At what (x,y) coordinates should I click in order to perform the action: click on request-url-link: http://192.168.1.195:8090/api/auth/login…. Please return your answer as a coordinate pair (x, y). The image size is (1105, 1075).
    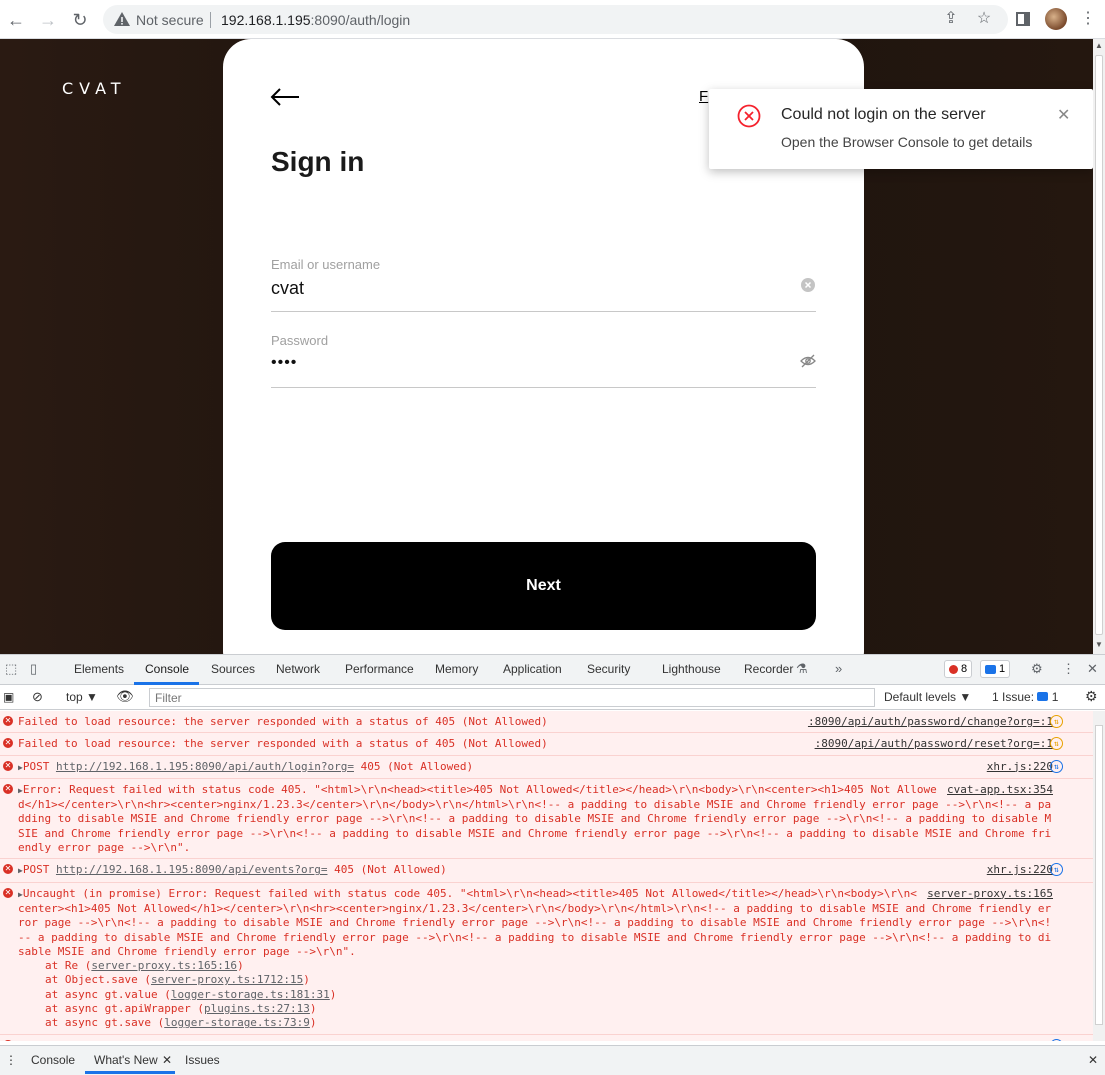
    Looking at the image, I should click on (205, 766).